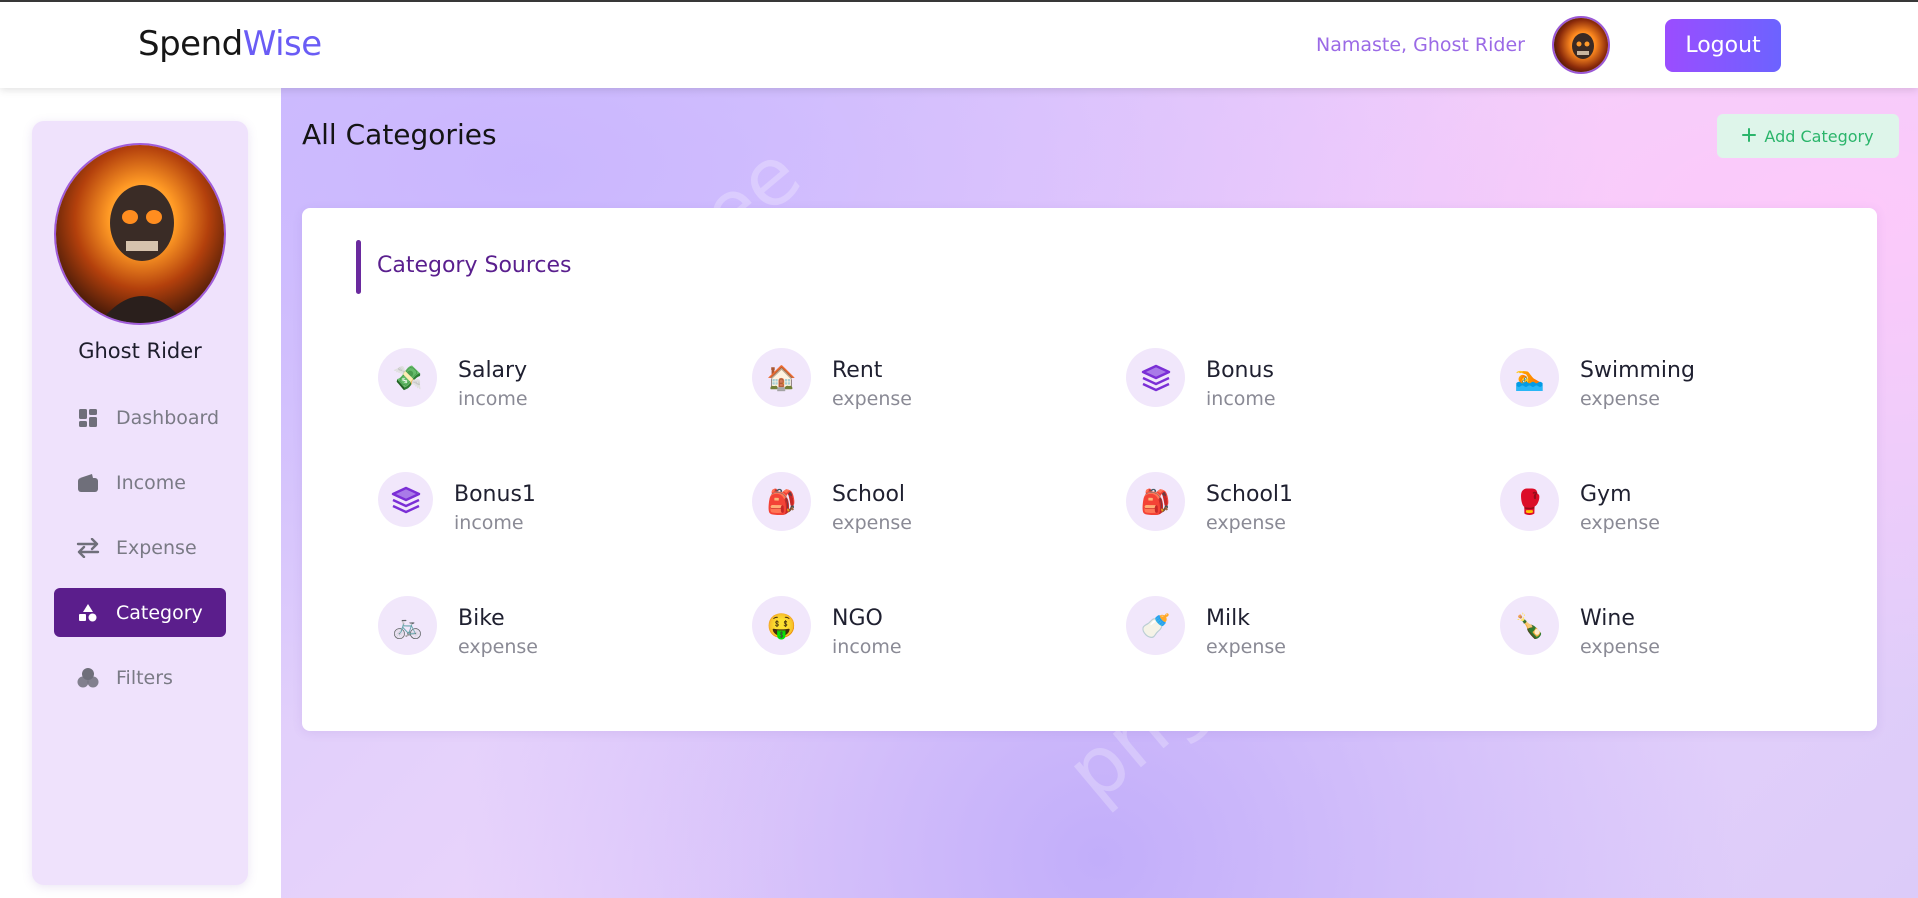  Describe the element at coordinates (857, 618) in the screenshot. I see `category-name: NGO` at that location.